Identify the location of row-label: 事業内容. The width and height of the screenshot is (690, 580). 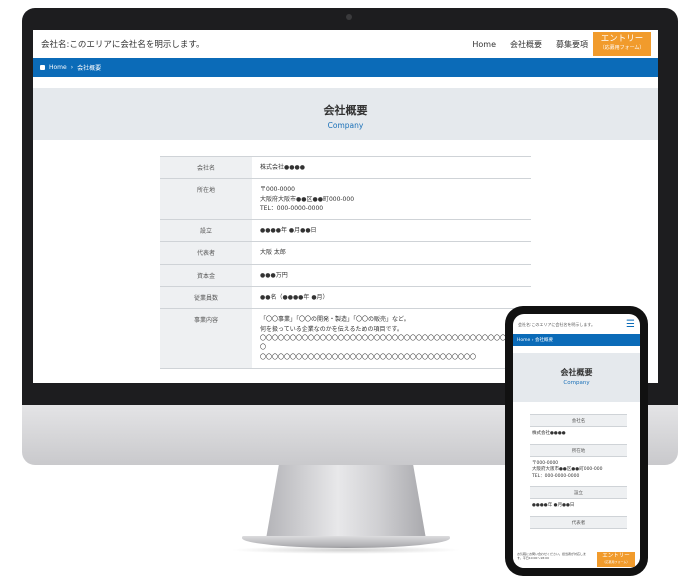
(206, 338).